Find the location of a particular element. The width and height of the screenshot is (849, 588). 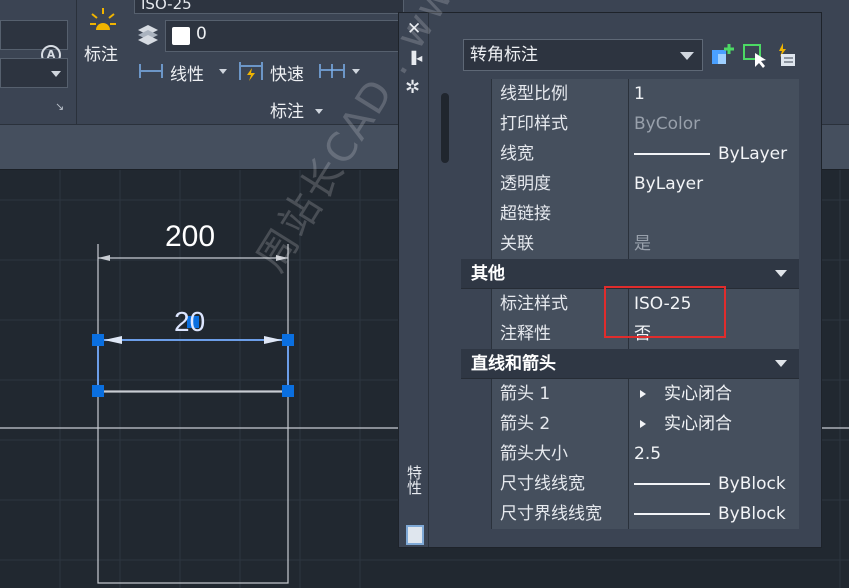

select-objects-icon is located at coordinates (755, 55).